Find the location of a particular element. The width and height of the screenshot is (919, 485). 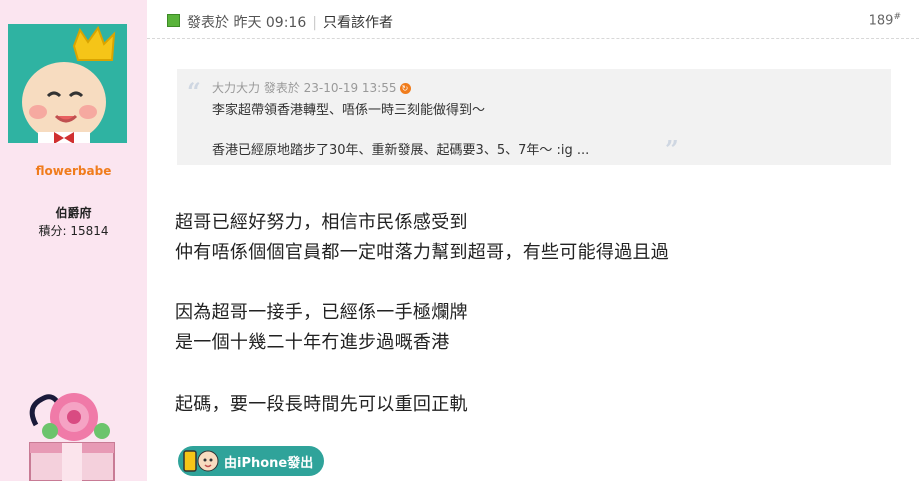

floor-mark: # is located at coordinates (897, 17).